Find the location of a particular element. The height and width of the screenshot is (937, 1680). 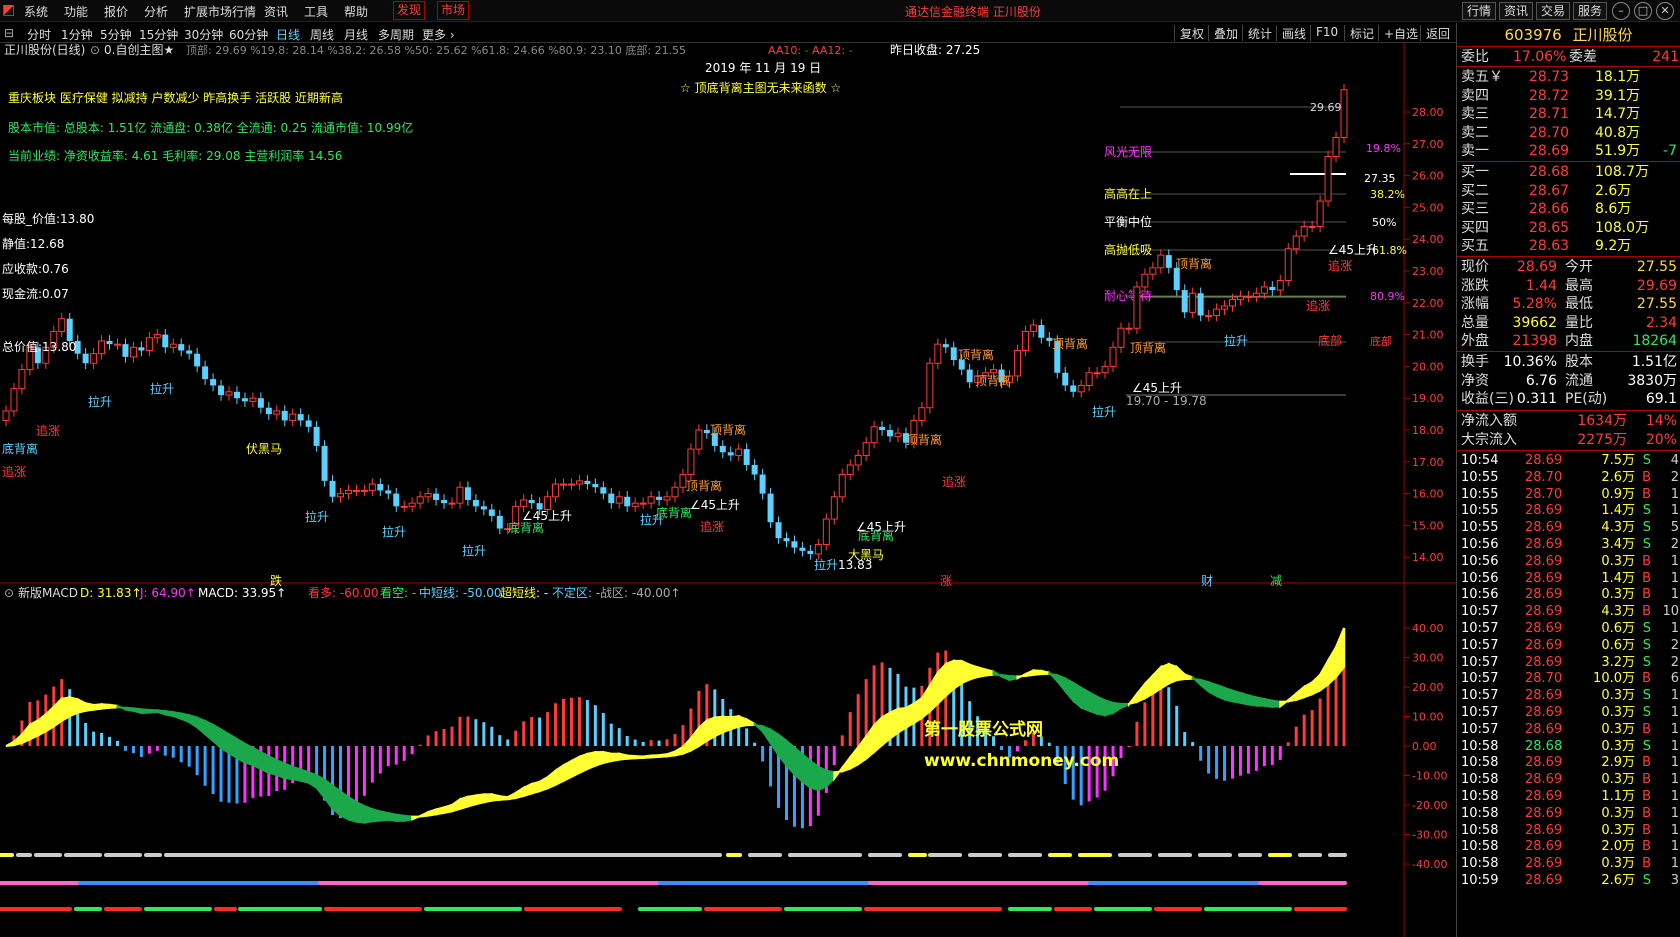

maximize-icon: □ is located at coordinates (1643, 11).